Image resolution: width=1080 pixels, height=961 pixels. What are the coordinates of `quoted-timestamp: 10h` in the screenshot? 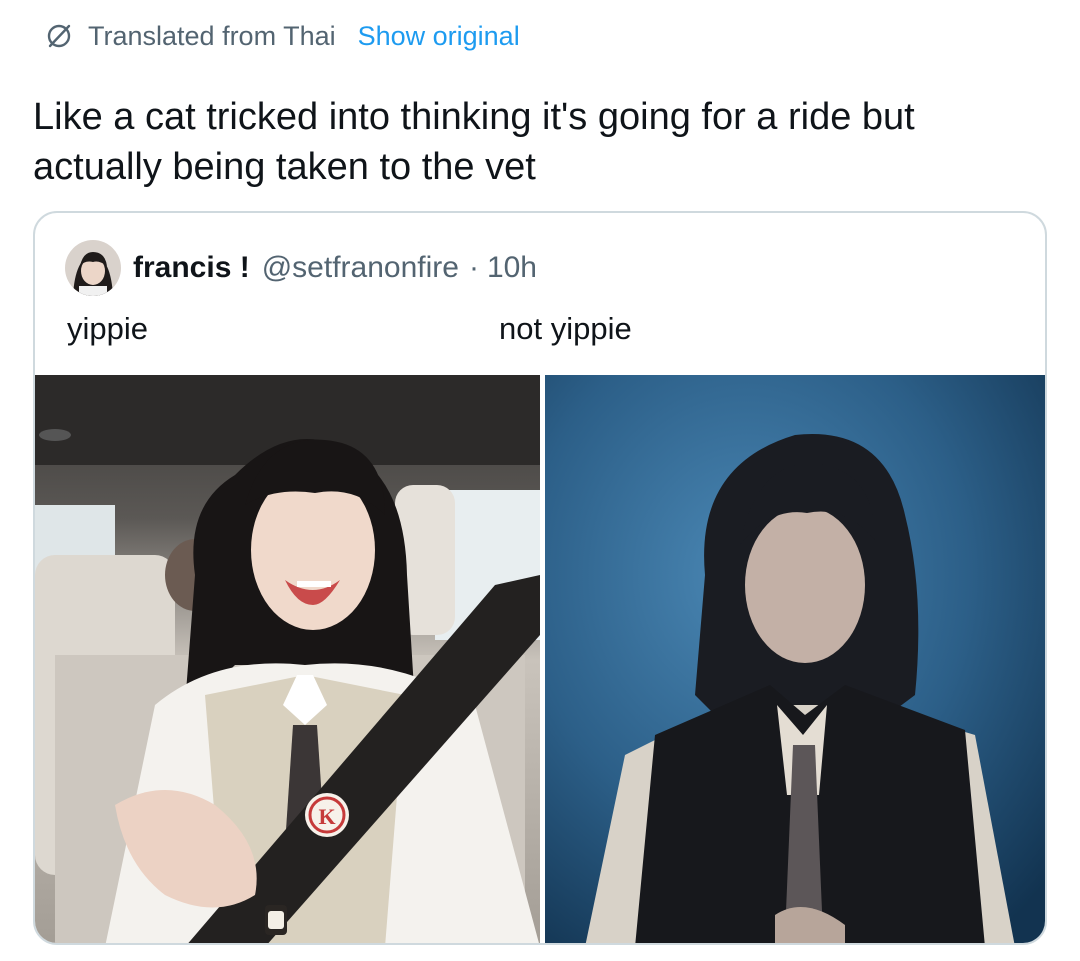 It's located at (512, 268).